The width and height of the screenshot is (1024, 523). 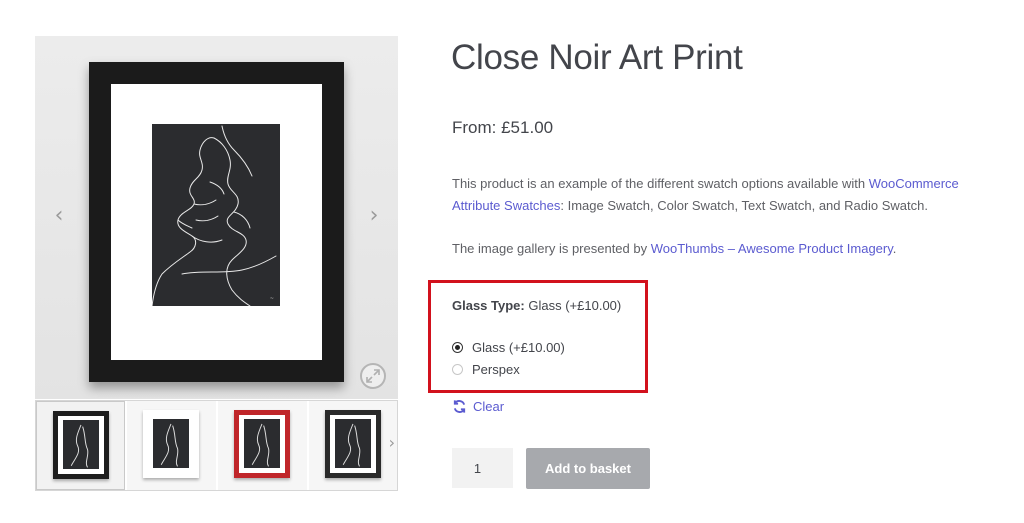 What do you see at coordinates (588, 468) in the screenshot?
I see `add-to-basket-button: Add to basket` at bounding box center [588, 468].